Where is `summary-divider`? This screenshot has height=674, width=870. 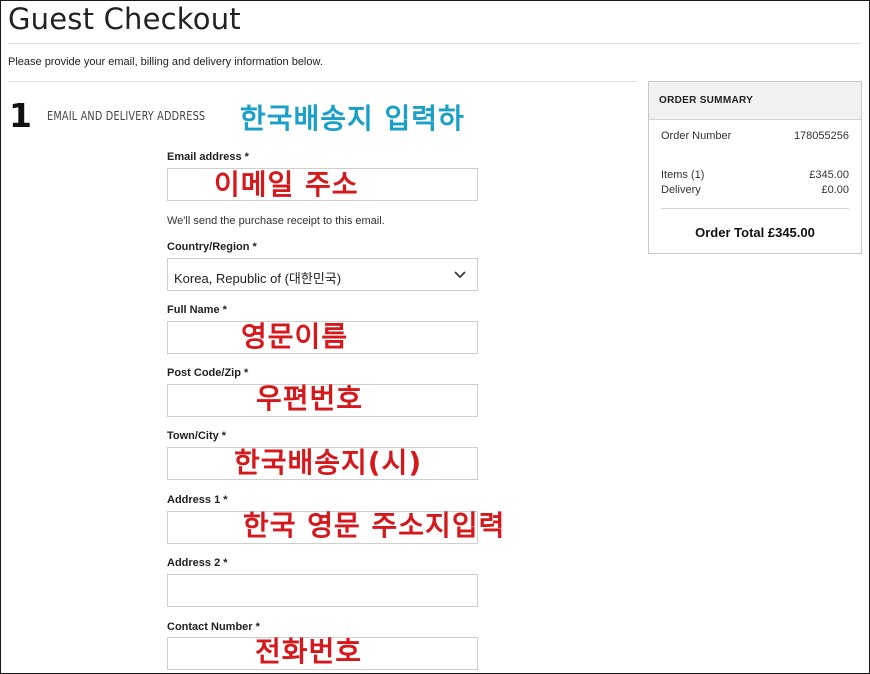
summary-divider is located at coordinates (755, 208).